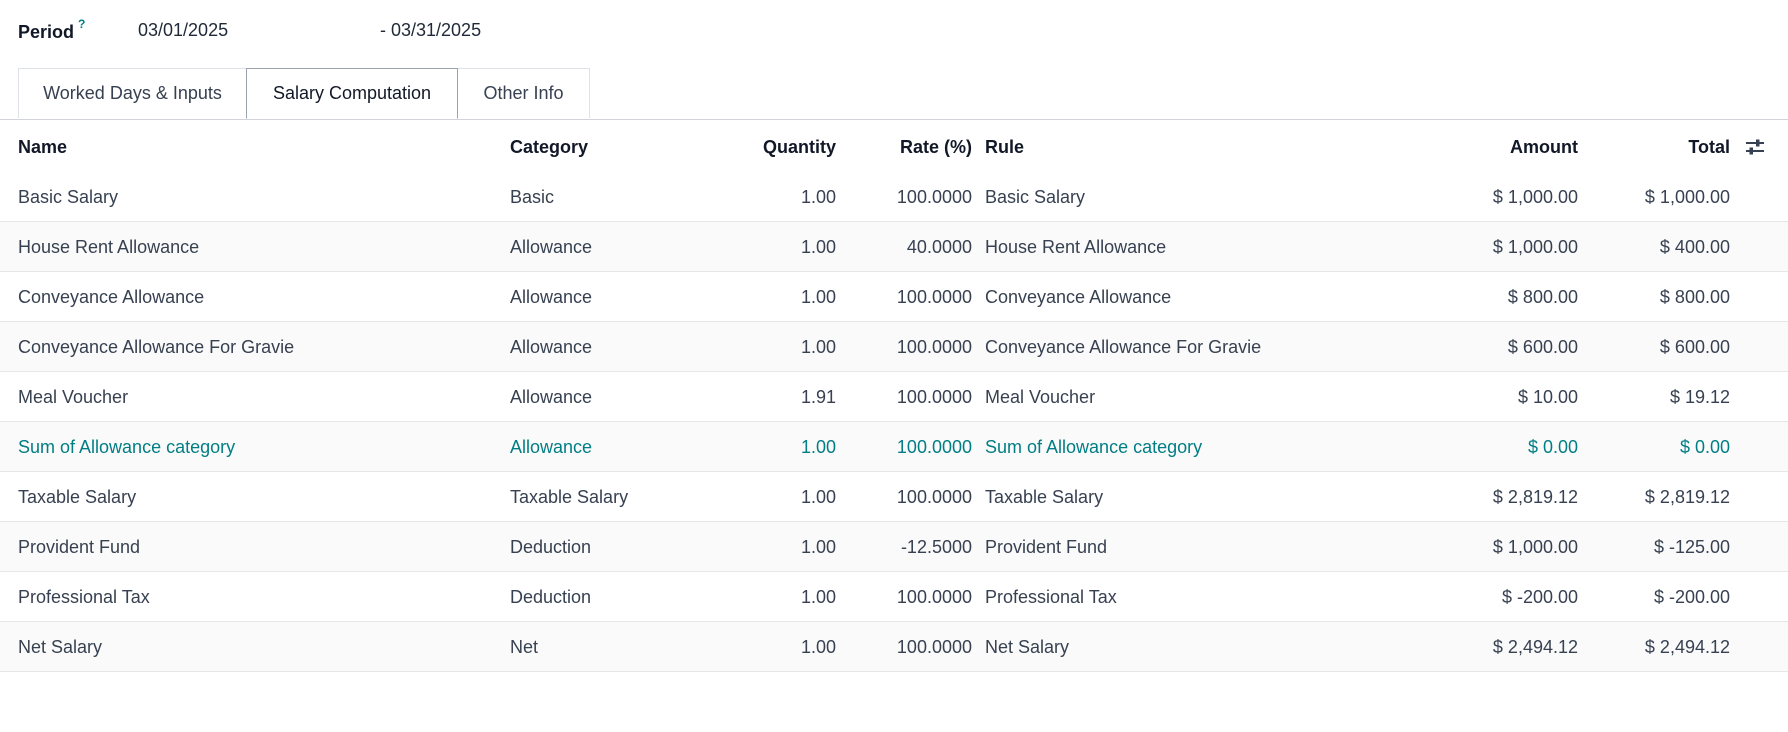 This screenshot has height=732, width=1788. Describe the element at coordinates (1078, 296) in the screenshot. I see `cell-rule: Conveyance Allowance` at that location.